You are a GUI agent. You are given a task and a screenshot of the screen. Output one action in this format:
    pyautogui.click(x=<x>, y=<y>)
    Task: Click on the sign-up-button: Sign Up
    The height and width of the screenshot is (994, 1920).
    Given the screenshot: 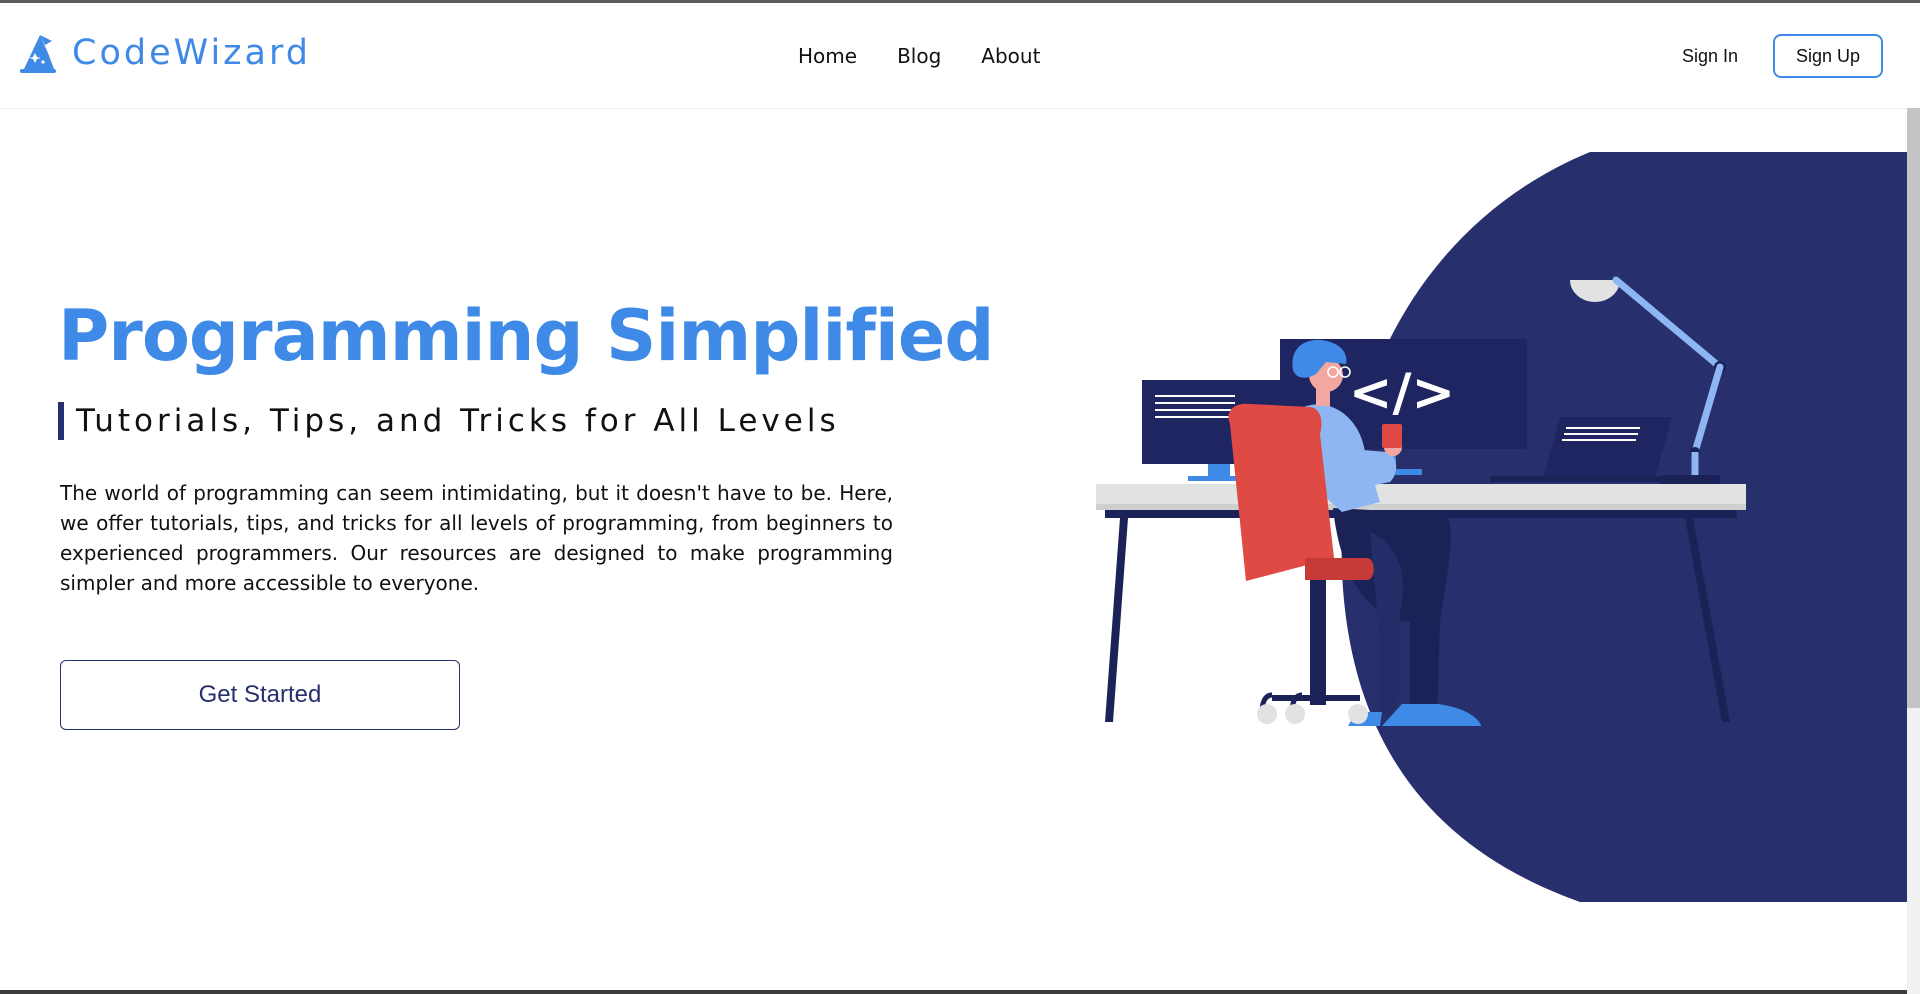 What is the action you would take?
    pyautogui.click(x=1828, y=56)
    